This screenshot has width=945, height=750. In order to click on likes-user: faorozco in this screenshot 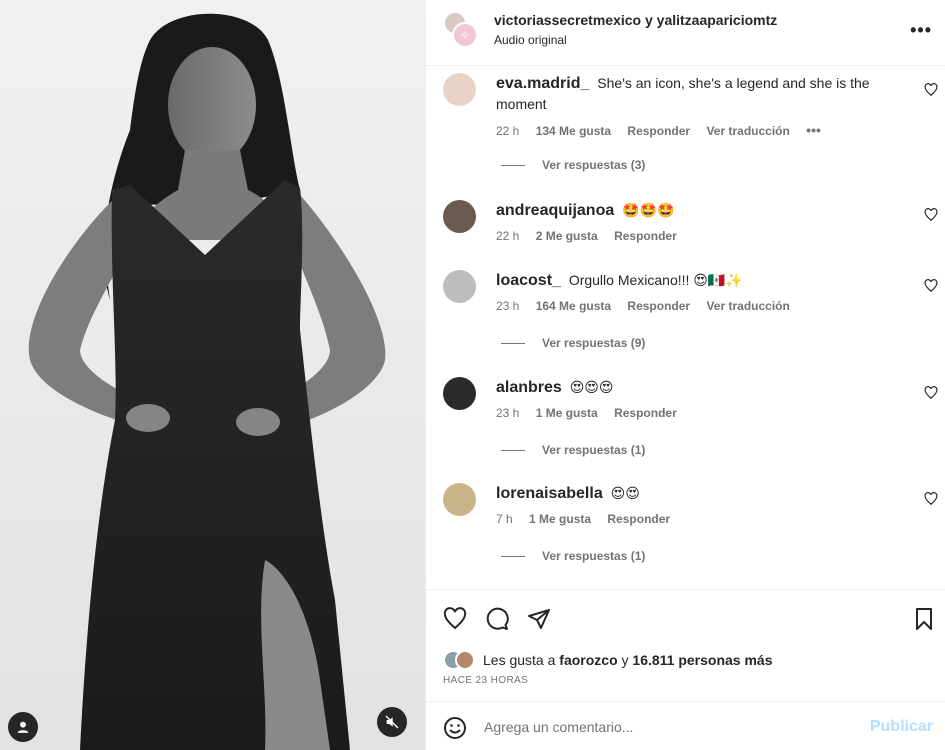, I will do `click(588, 660)`.